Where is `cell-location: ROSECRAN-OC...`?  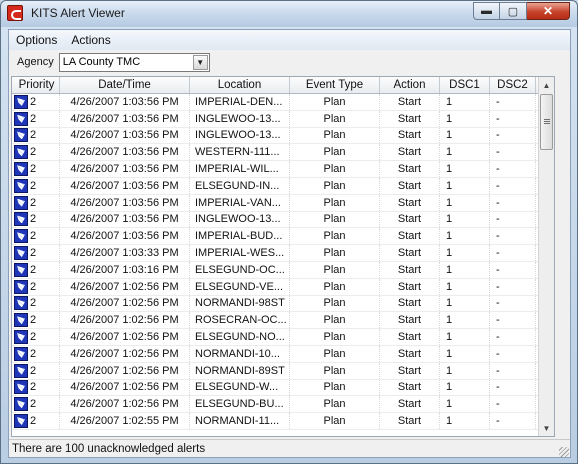 cell-location: ROSECRAN-OC... is located at coordinates (240, 320).